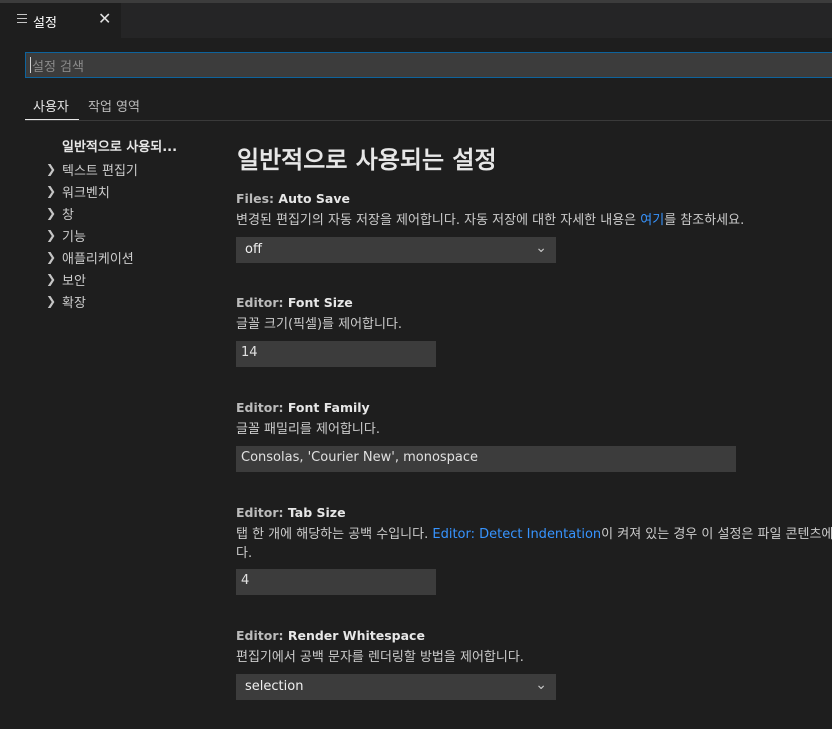 The width and height of the screenshot is (832, 729). What do you see at coordinates (328, 407) in the screenshot?
I see `setting-name: Font Family` at bounding box center [328, 407].